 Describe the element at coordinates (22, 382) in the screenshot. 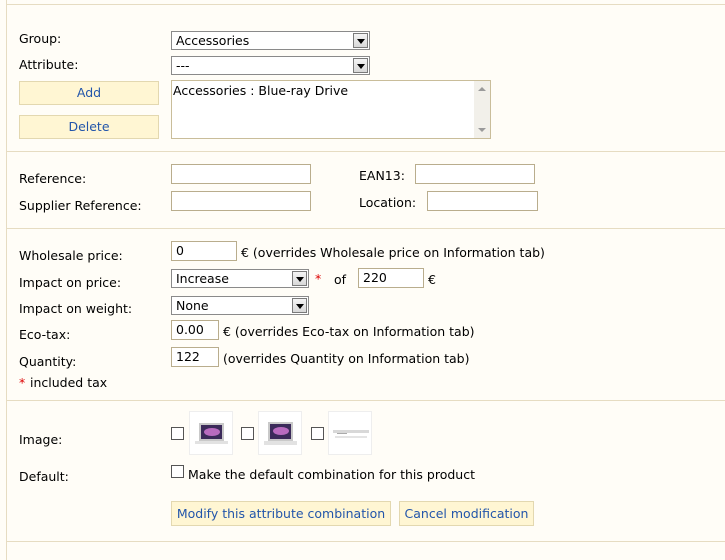

I see `included-tax-asterisk: *` at that location.